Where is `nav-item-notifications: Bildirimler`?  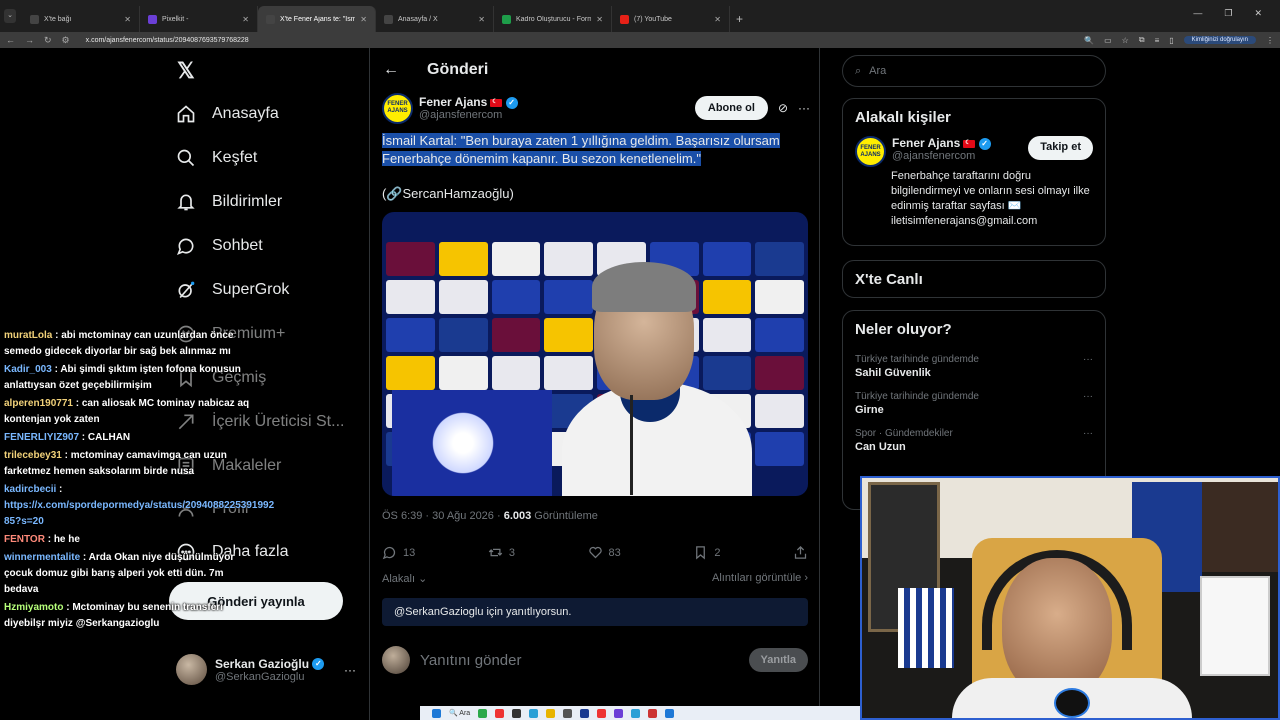 nav-item-notifications: Bildirimler is located at coordinates (229, 202).